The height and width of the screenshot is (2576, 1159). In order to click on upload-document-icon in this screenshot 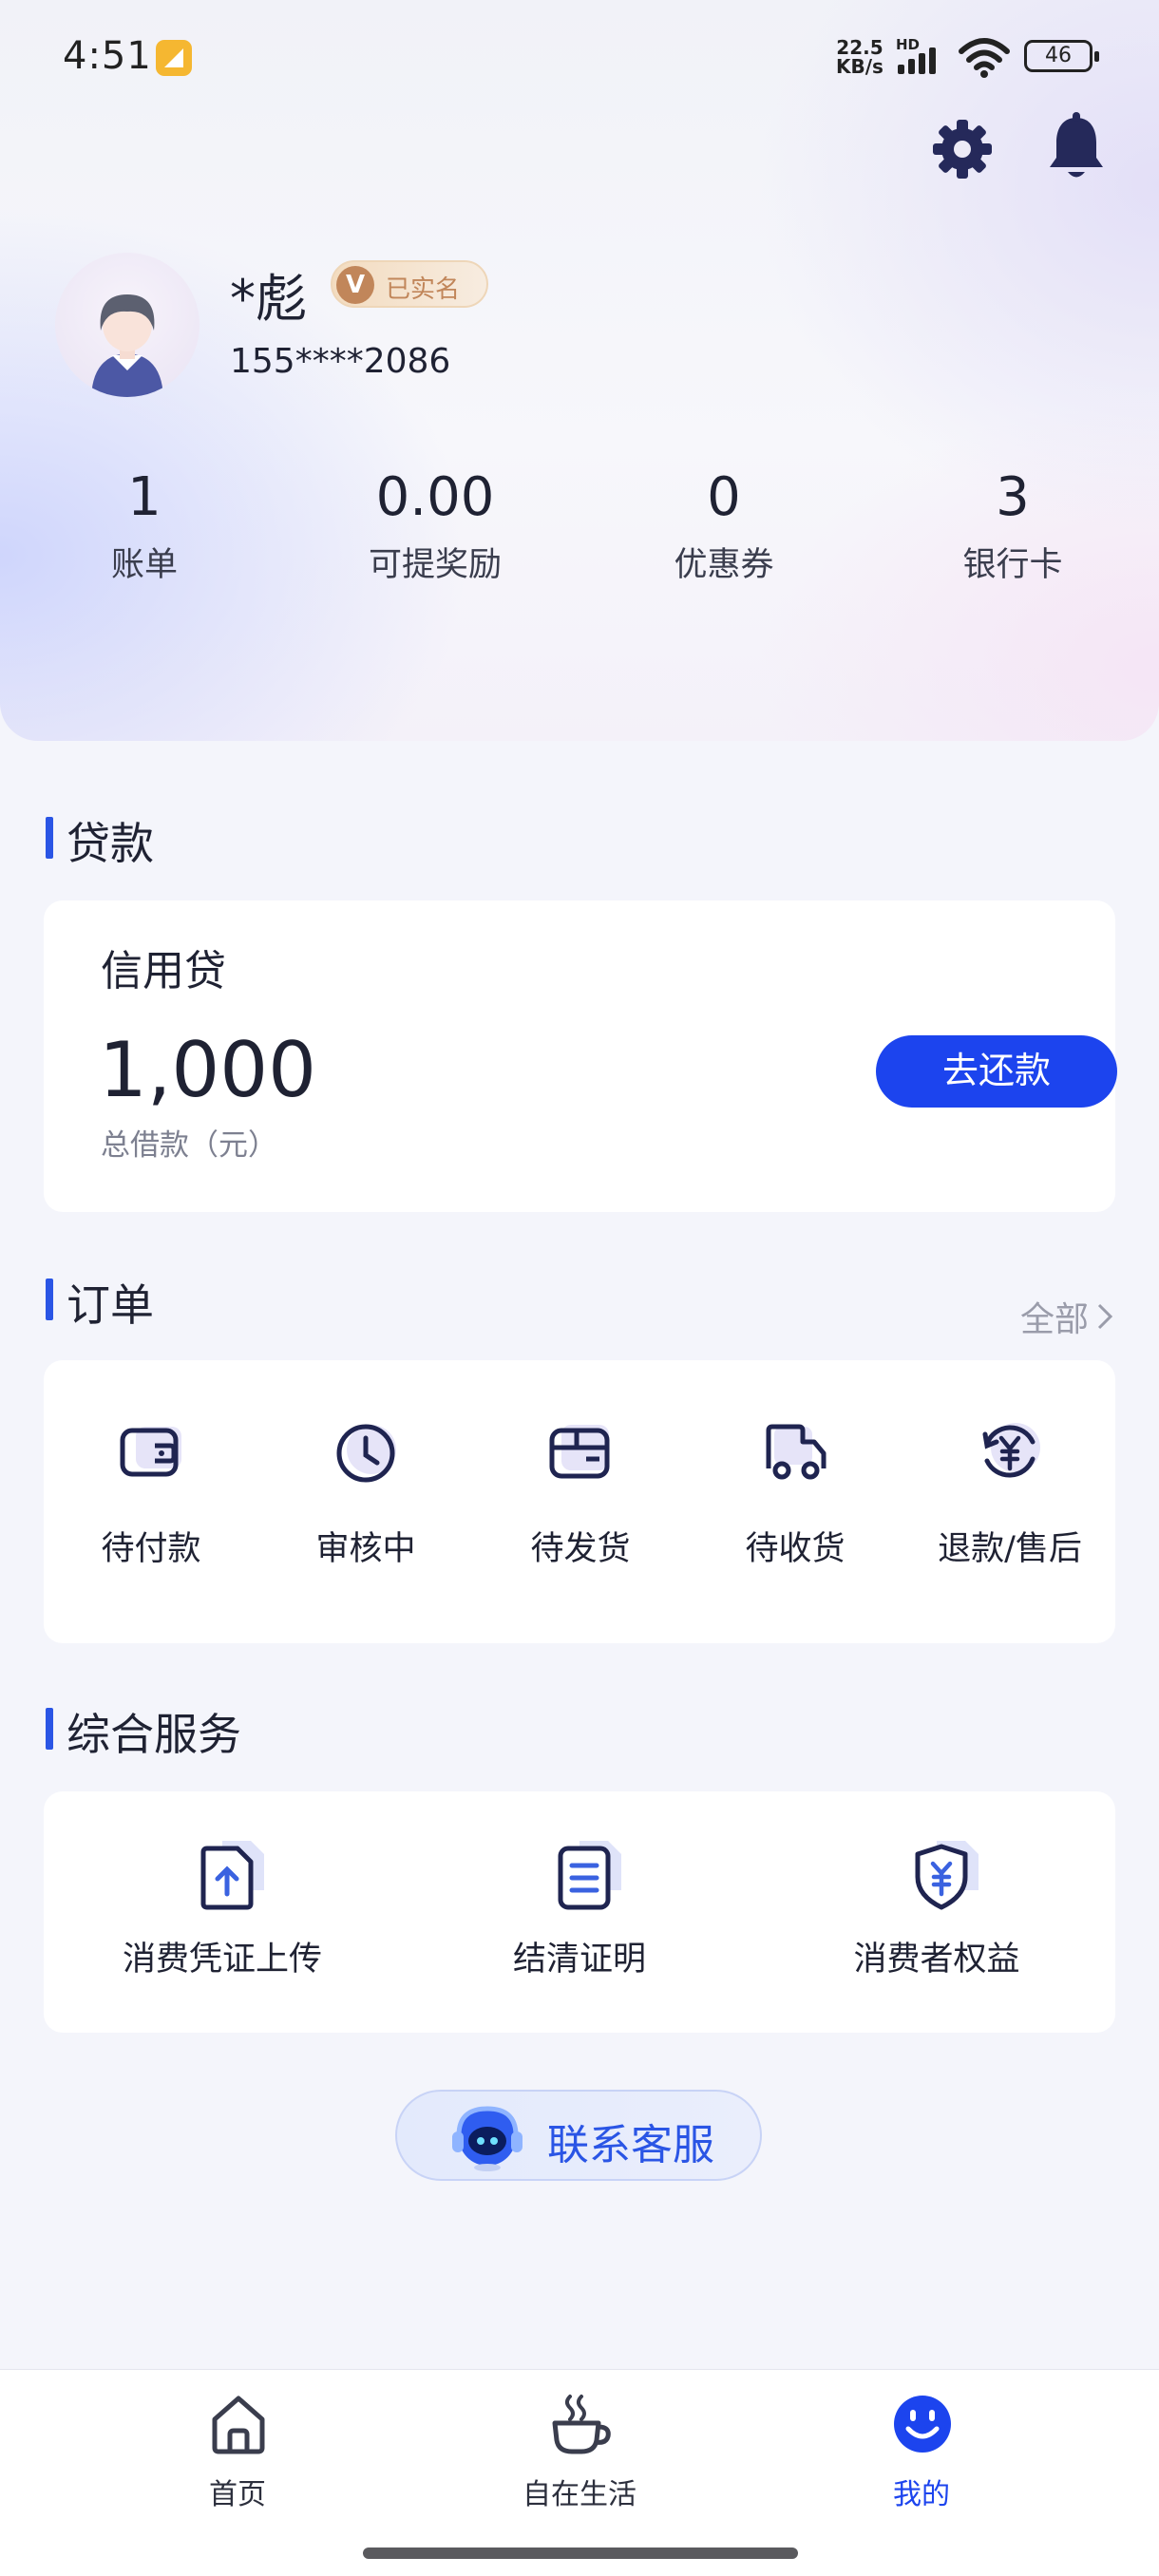, I will do `click(232, 1875)`.